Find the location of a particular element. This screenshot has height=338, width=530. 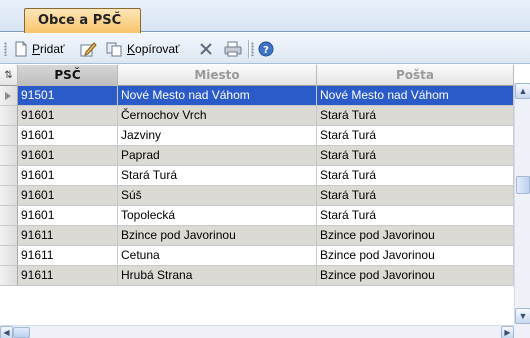

tab-strip: Obce a PSČ is located at coordinates (265, 16).